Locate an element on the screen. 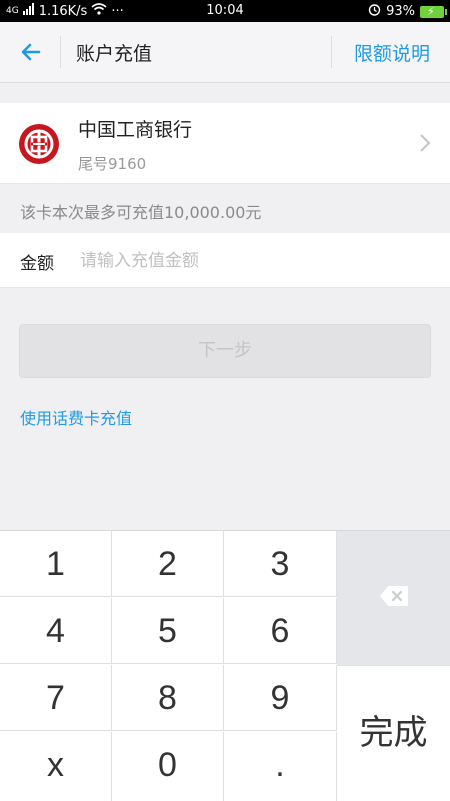 The height and width of the screenshot is (801, 450). key-4: 4 is located at coordinates (56, 631).